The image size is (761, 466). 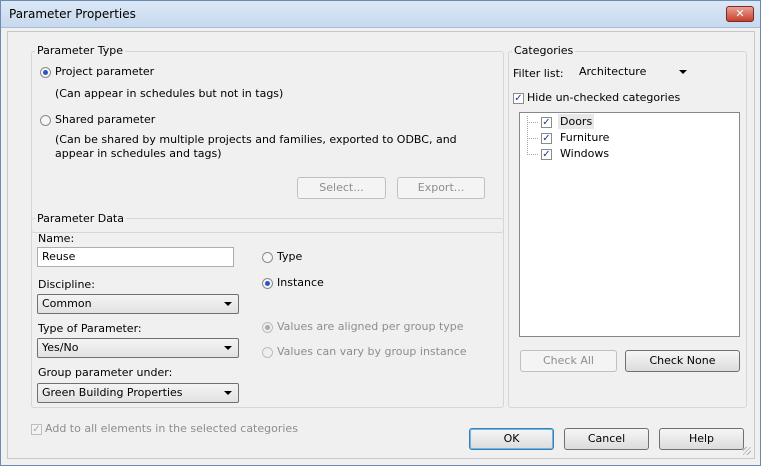 I want to click on furniture-checkbox: ✓, so click(x=546, y=138).